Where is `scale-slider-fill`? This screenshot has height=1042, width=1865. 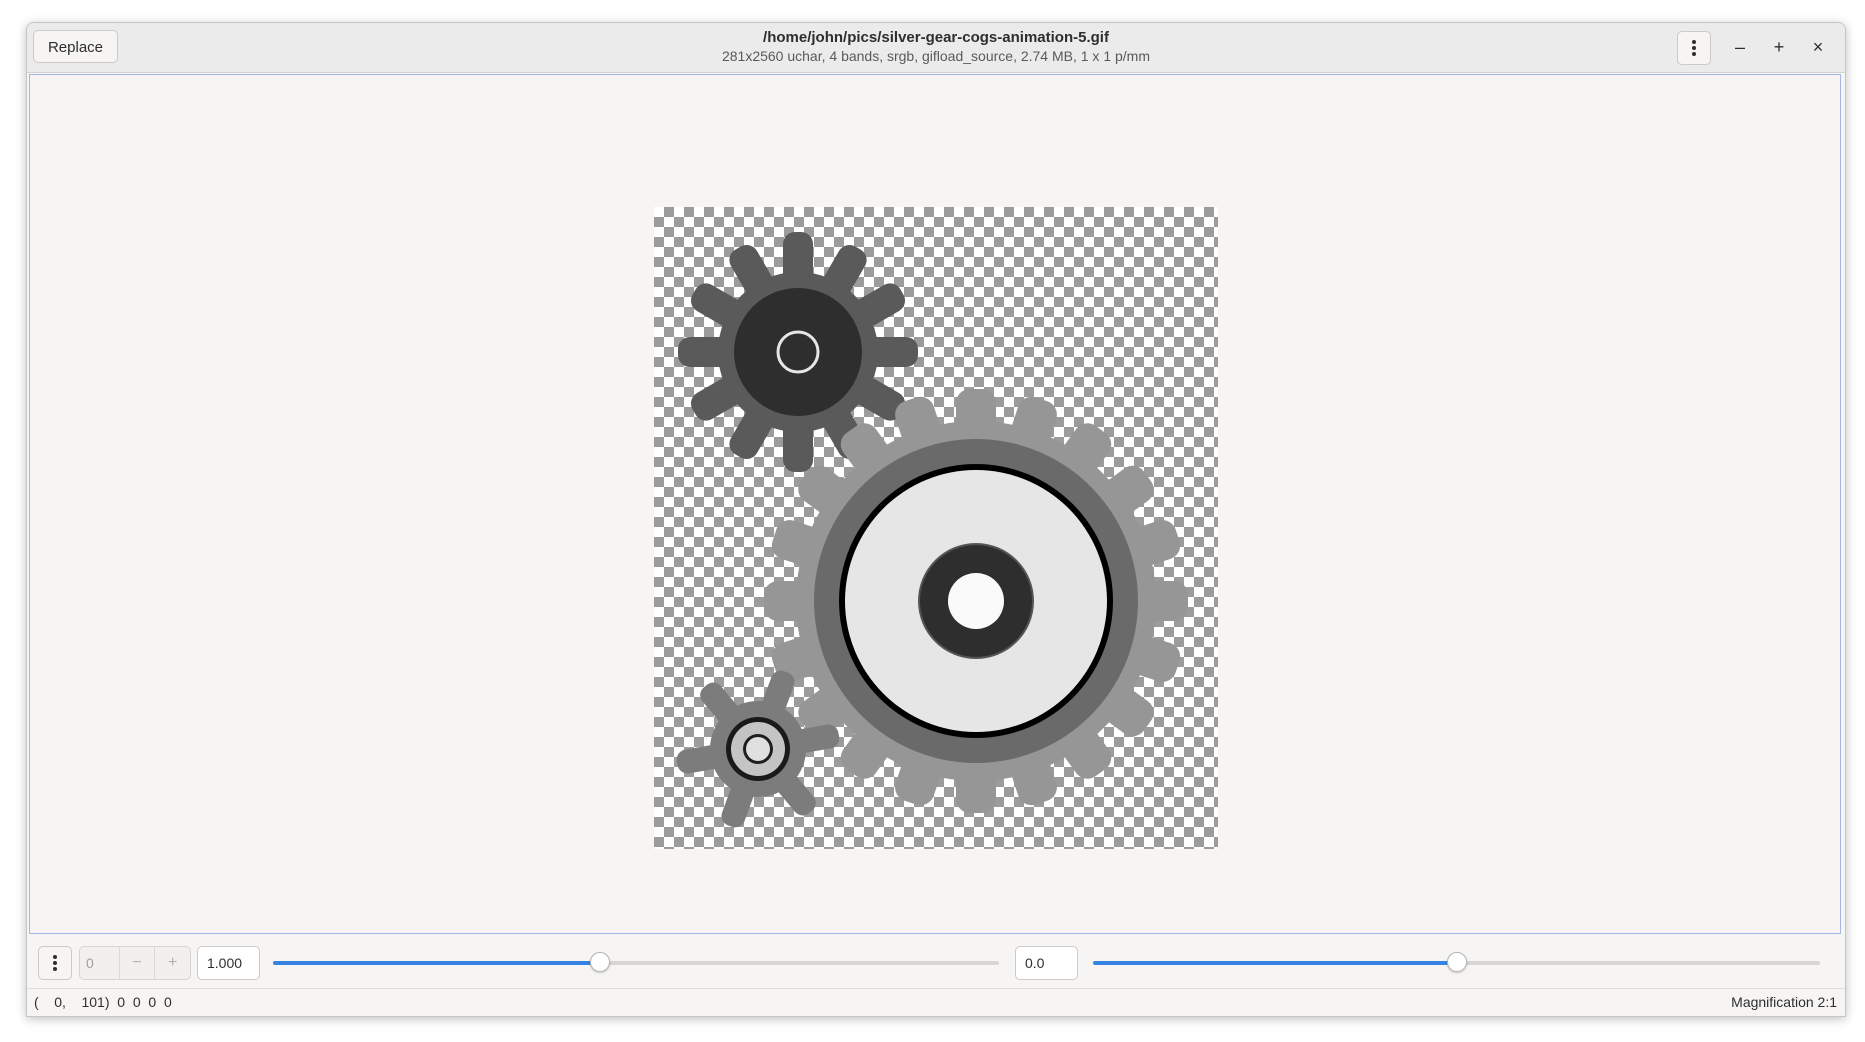
scale-slider-fill is located at coordinates (436, 963).